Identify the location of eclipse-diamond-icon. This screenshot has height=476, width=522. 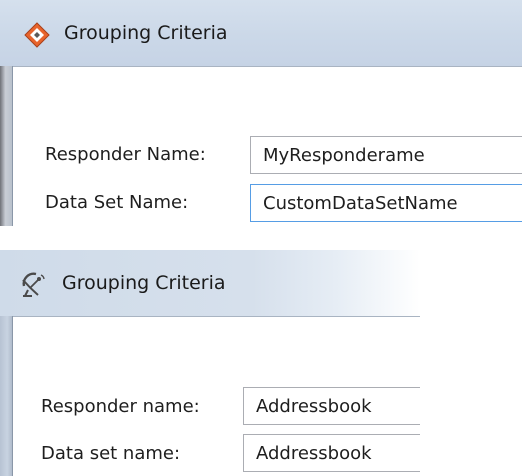
(37, 35).